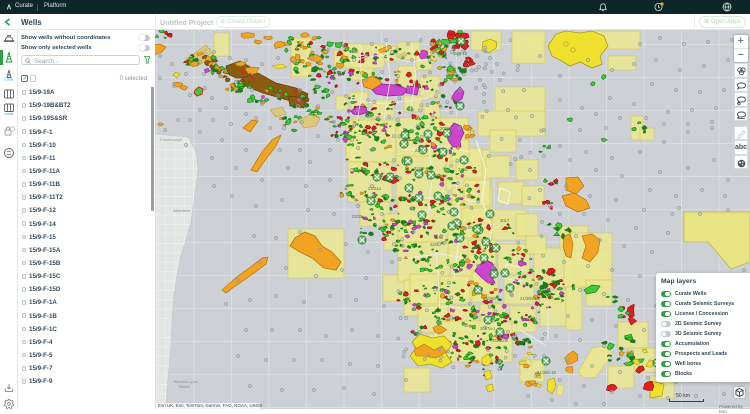 Image resolution: width=750 pixels, height=414 pixels. I want to click on svg-text: Tweed, so click(184, 386).